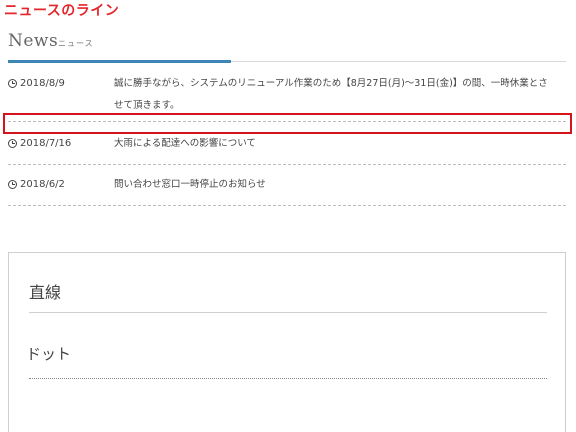  What do you see at coordinates (288, 312) in the screenshot?
I see `solid-line-sample` at bounding box center [288, 312].